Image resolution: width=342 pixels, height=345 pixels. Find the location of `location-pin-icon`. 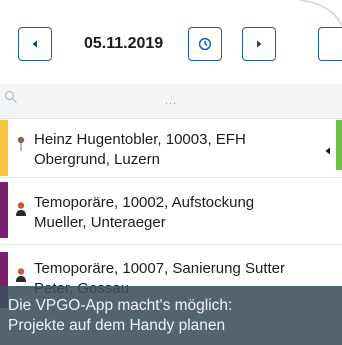

location-pin-icon is located at coordinates (21, 143).